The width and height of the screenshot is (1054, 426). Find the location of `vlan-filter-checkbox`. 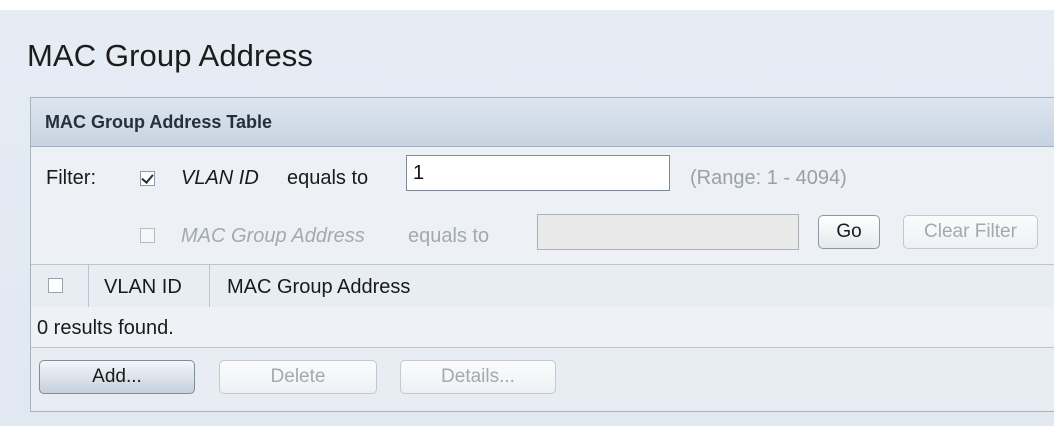

vlan-filter-checkbox is located at coordinates (147, 178).